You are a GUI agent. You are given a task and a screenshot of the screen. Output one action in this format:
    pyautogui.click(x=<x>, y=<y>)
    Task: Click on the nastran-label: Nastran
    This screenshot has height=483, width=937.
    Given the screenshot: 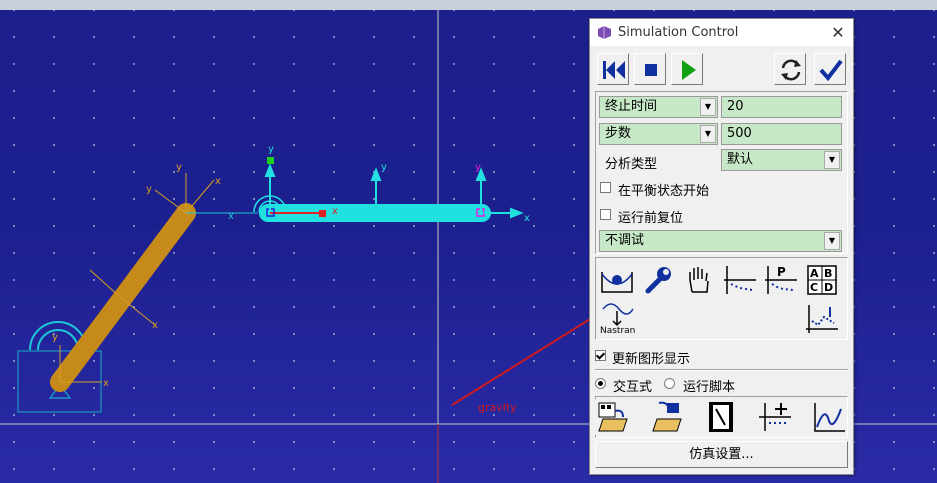 What is the action you would take?
    pyautogui.click(x=618, y=331)
    